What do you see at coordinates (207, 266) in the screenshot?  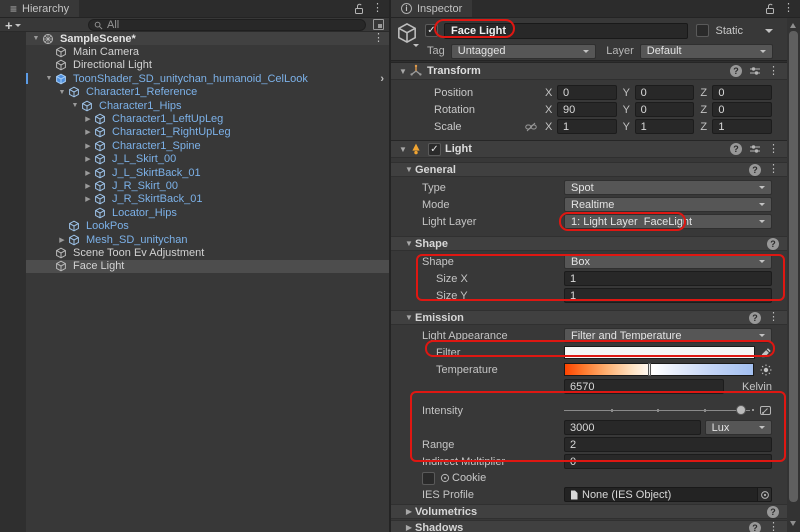 I see `hierarchy-item: Face Light` at bounding box center [207, 266].